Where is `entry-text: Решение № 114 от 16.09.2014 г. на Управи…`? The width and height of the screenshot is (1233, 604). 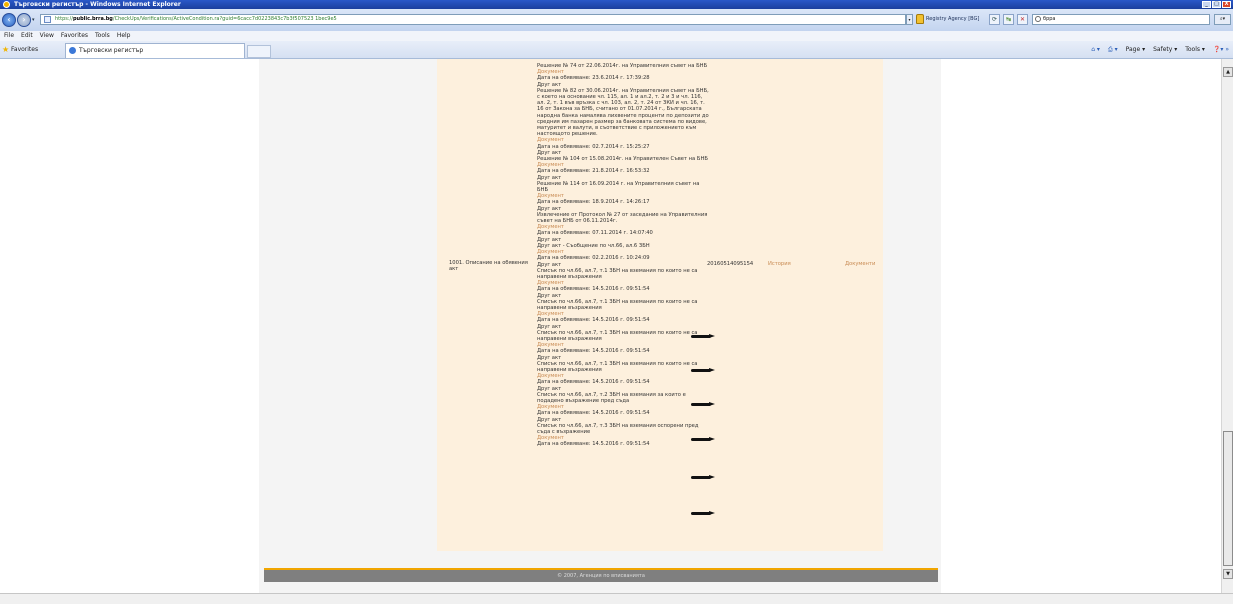 entry-text: Решение № 114 от 16.09.2014 г. на Управи… is located at coordinates (618, 187).